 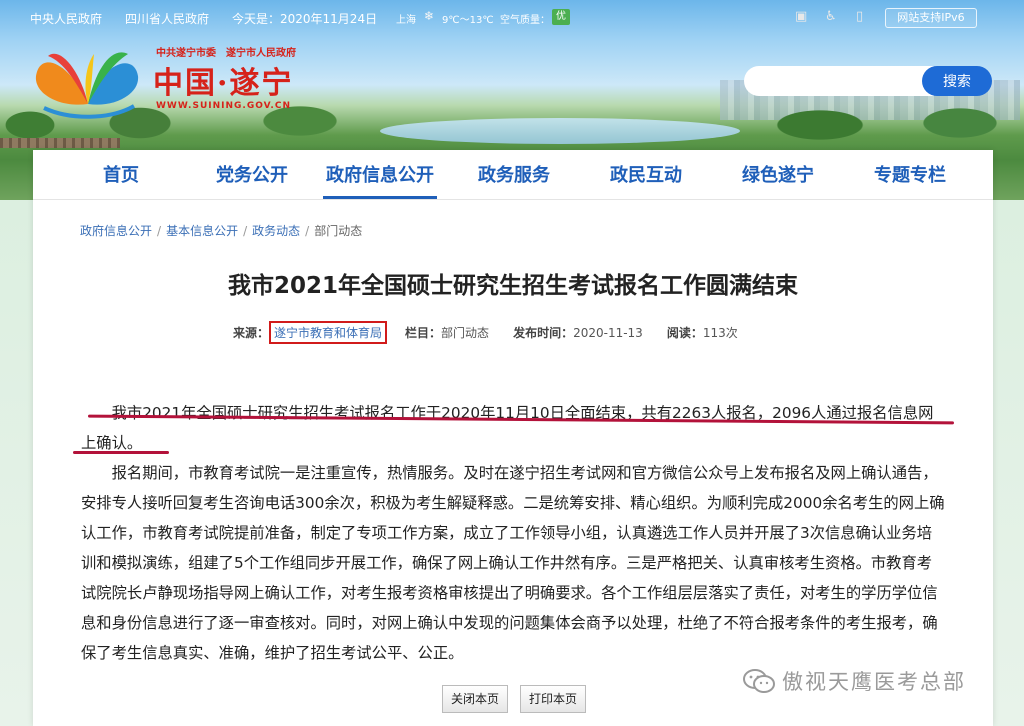 What do you see at coordinates (121, 452) in the screenshot?
I see `highlight-underline` at bounding box center [121, 452].